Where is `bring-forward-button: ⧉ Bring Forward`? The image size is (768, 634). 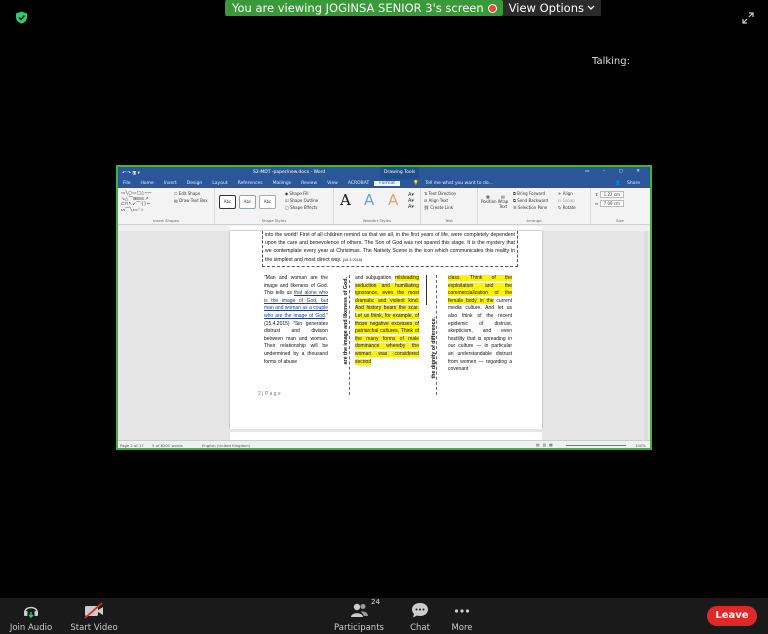 bring-forward-button: ⧉ Bring Forward is located at coordinates (529, 193).